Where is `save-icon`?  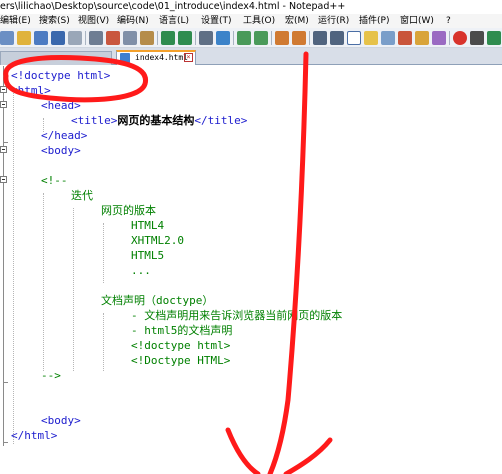
save-icon is located at coordinates (41, 38).